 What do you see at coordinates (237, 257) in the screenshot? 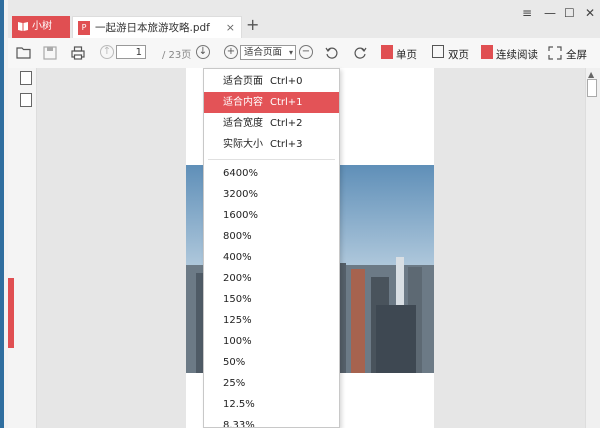
I see `menu-item-label: 400%` at bounding box center [237, 257].